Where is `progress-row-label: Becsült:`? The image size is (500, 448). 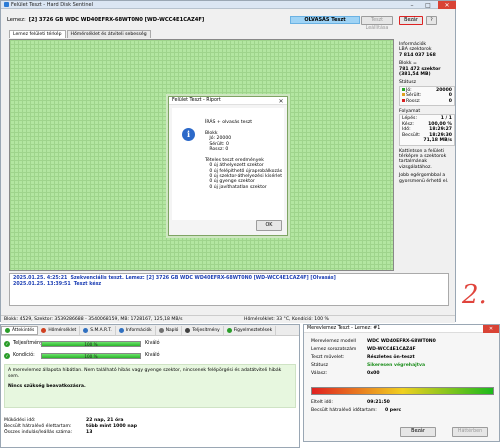
progress-row-label: Becsült: is located at coordinates (411, 135).